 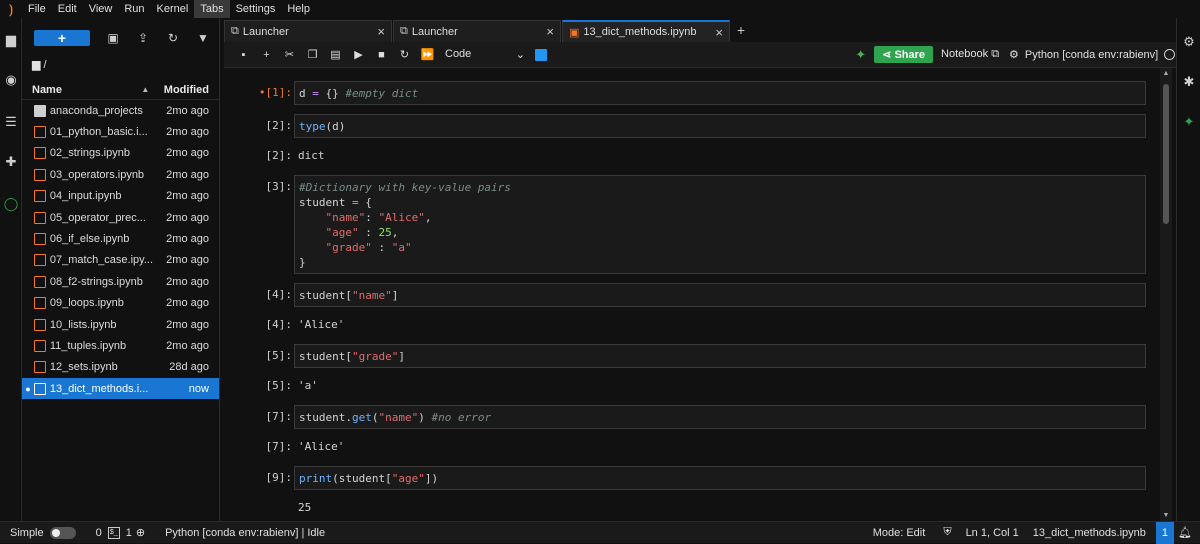 What do you see at coordinates (243, 55) in the screenshot?
I see `save-icon: ▪` at bounding box center [243, 55].